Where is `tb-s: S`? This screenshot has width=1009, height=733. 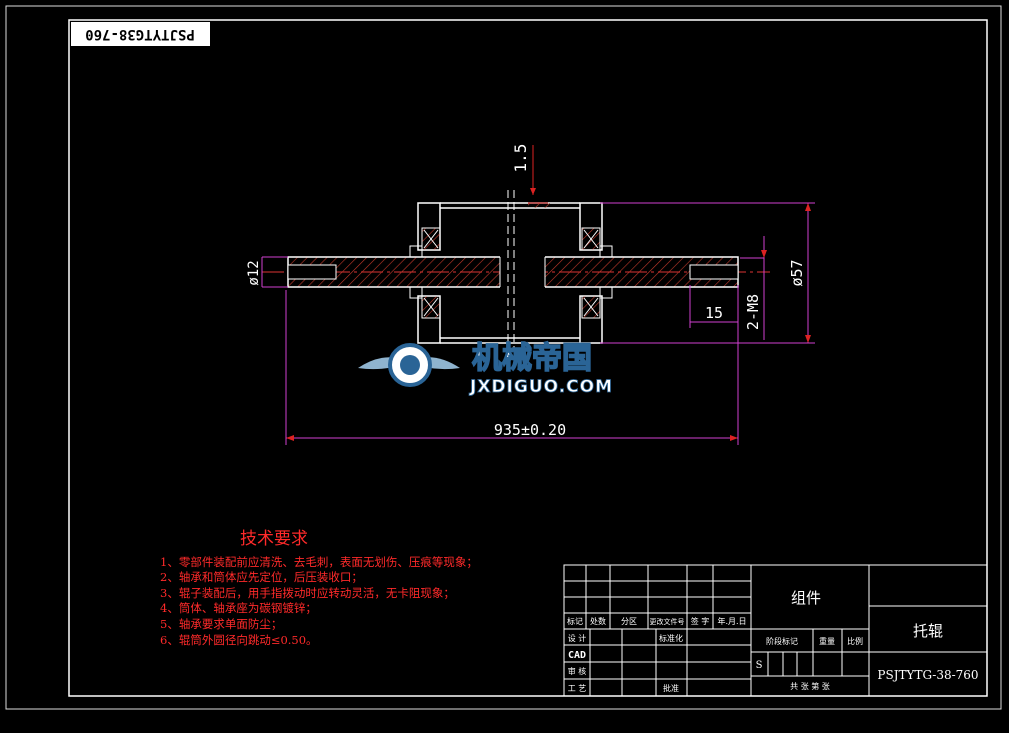
tb-s: S is located at coordinates (759, 665).